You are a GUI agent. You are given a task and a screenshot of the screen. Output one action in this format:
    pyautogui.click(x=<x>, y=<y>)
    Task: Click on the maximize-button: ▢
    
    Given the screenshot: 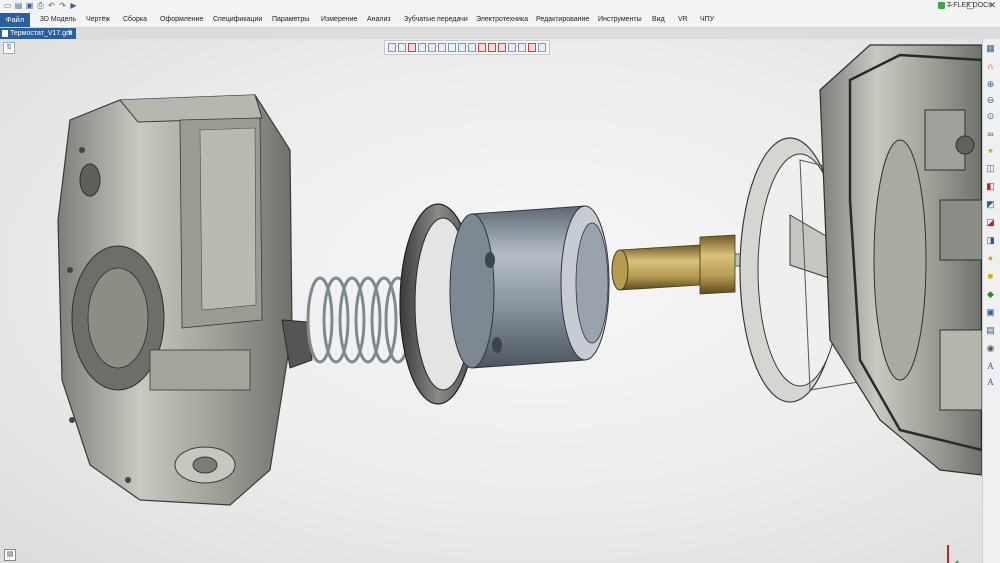 What is the action you would take?
    pyautogui.click(x=970, y=5)
    